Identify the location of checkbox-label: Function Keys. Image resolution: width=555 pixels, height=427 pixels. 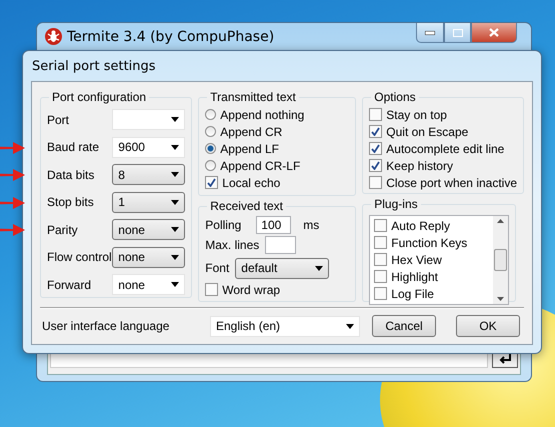
(429, 243).